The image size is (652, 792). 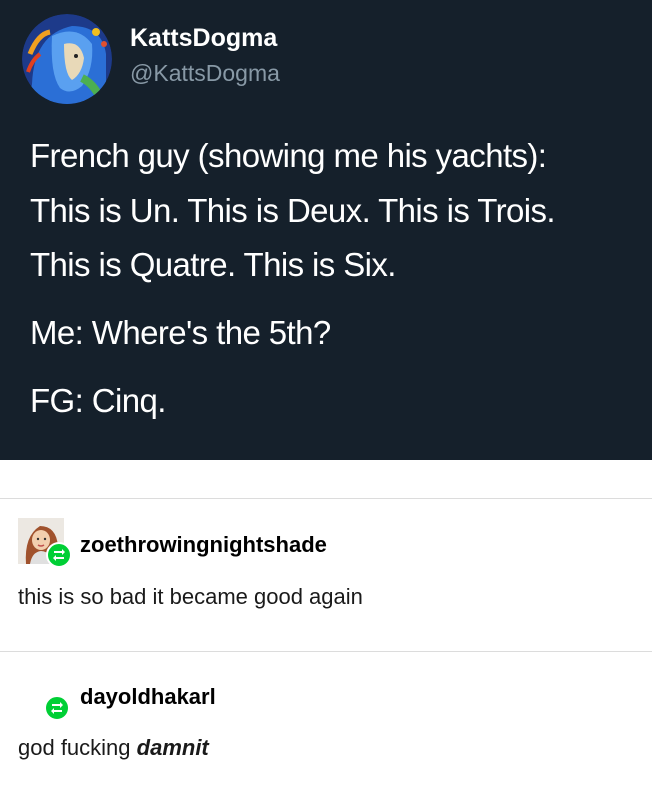 I want to click on illustrated-face-avatar-icon, so click(x=67, y=59).